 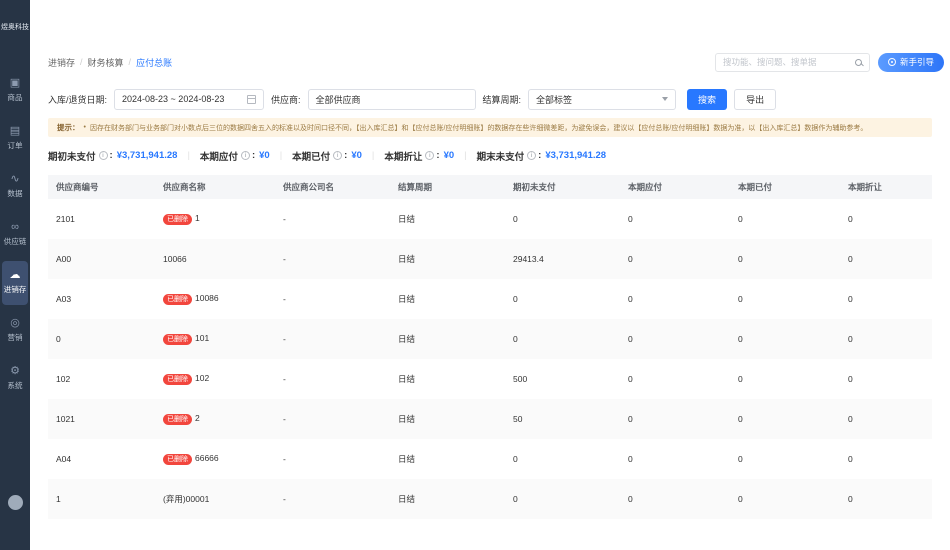 What do you see at coordinates (197, 418) in the screenshot?
I see `supplier-name: 2` at bounding box center [197, 418].